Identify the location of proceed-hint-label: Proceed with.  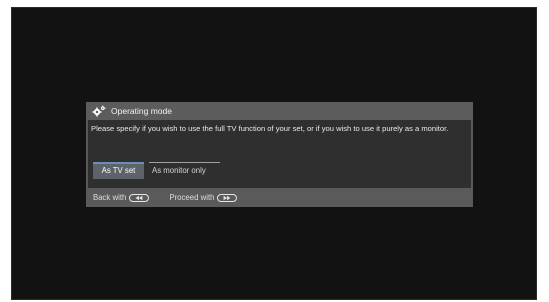
(192, 197).